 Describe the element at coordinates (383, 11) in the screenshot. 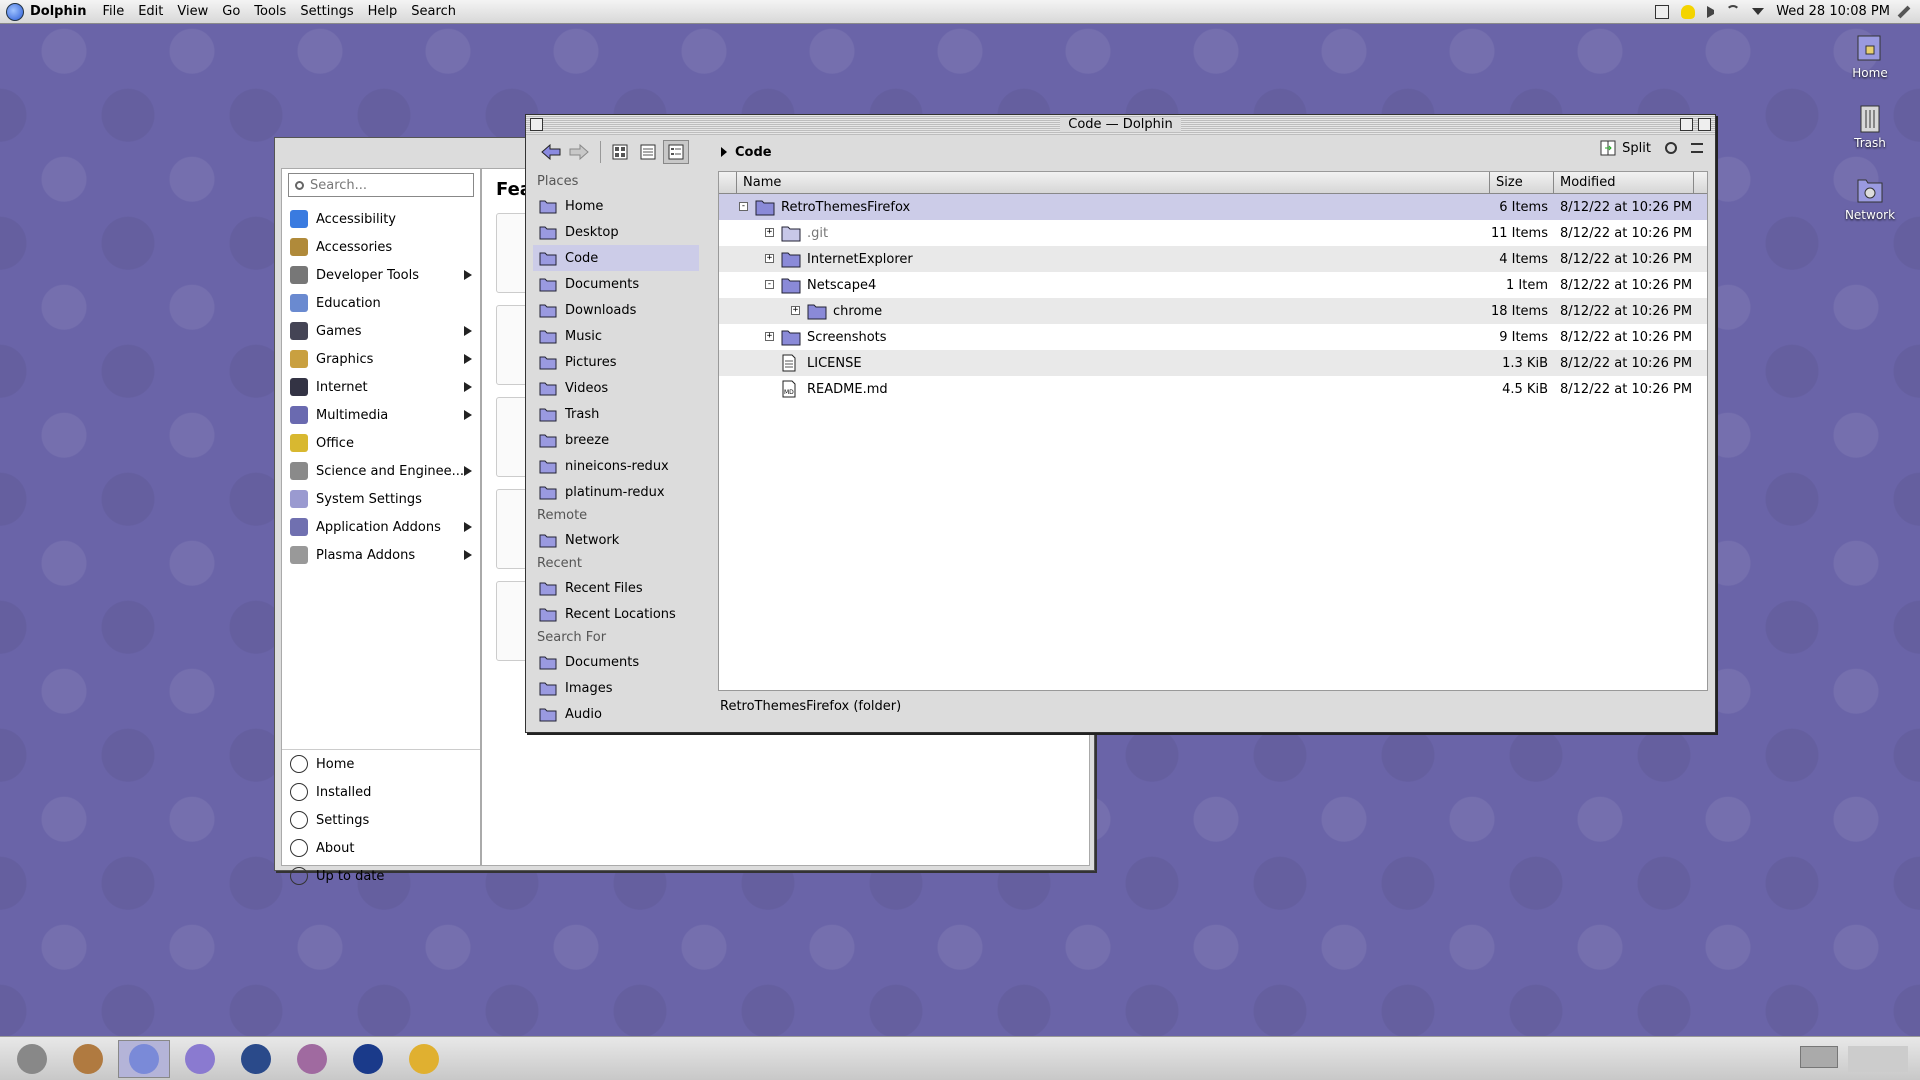

I see `menu-help: Help` at that location.